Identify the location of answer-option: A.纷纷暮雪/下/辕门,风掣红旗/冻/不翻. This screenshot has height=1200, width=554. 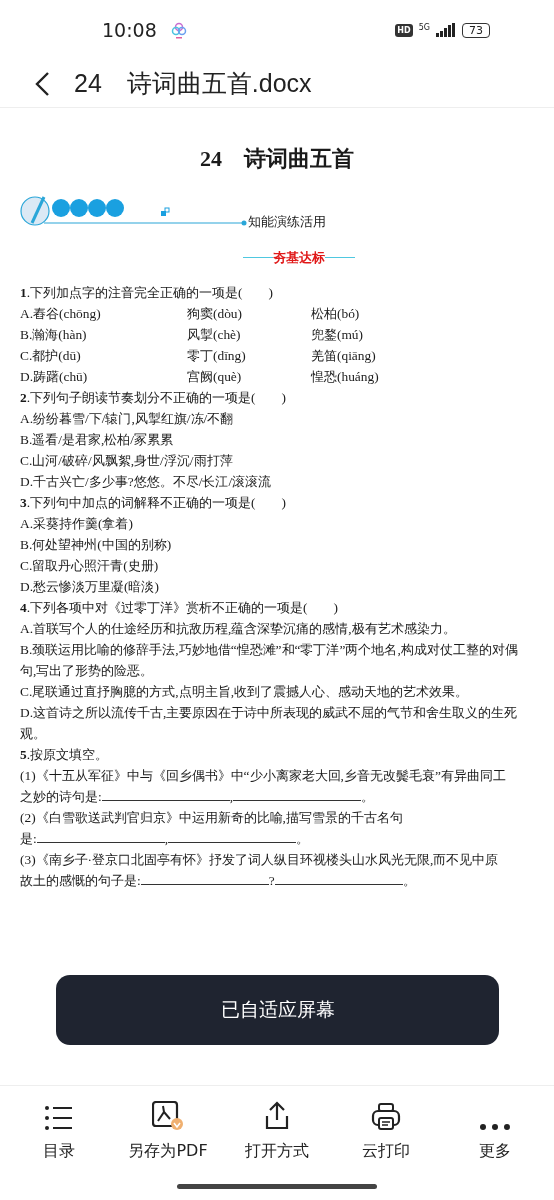
(277, 418).